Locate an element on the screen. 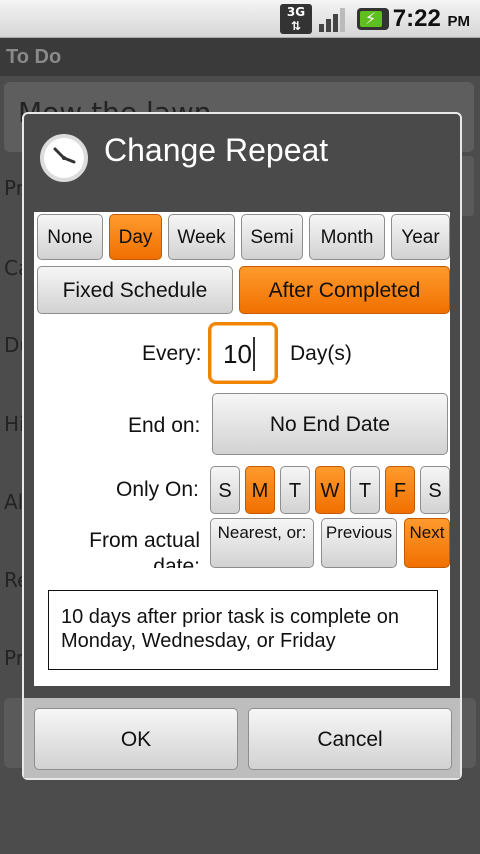  ok-button: OK is located at coordinates (136, 739).